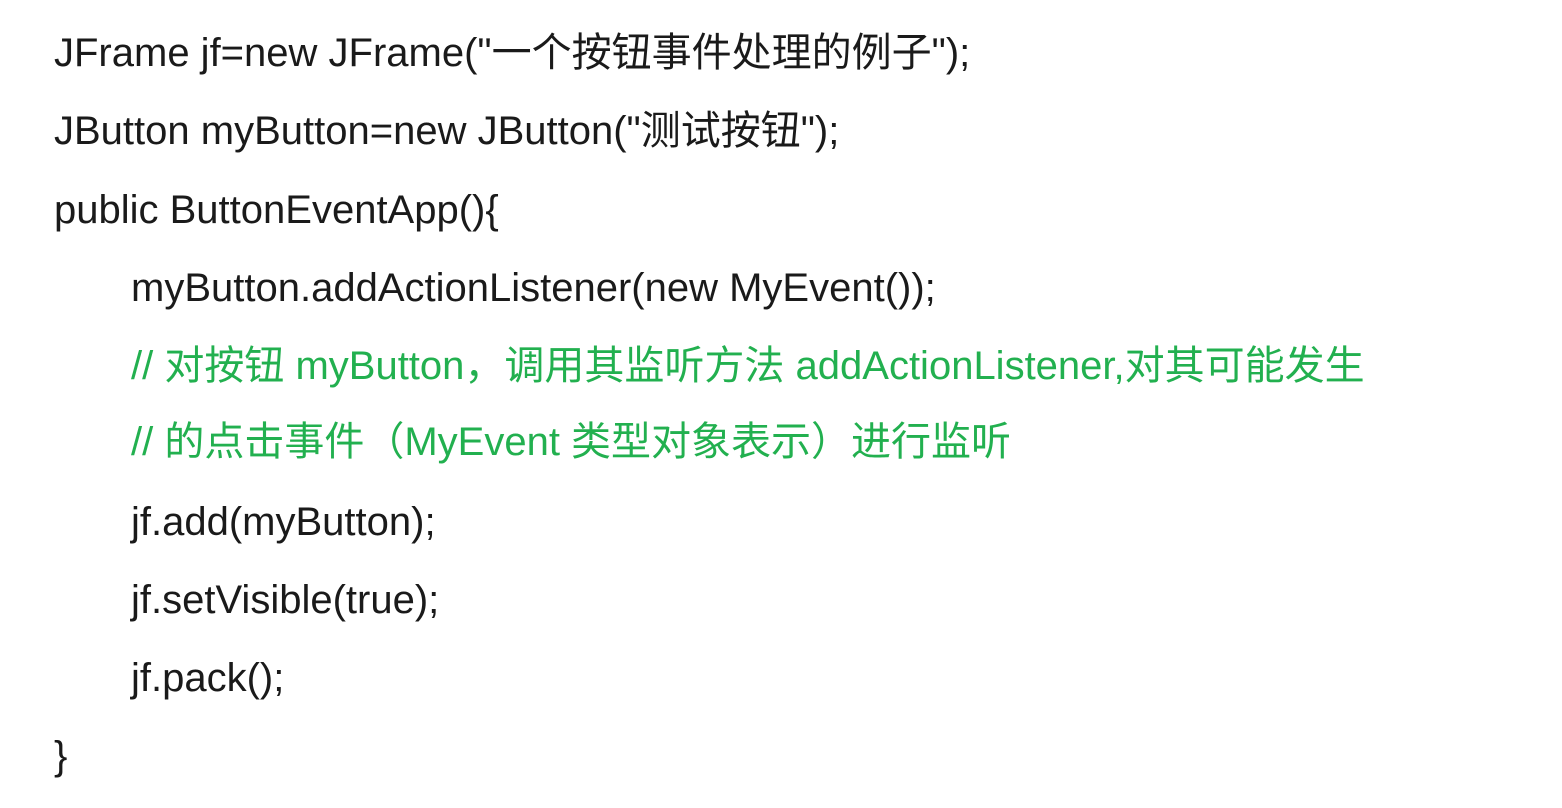 The image size is (1562, 808). I want to click on code-line: }, so click(61, 756).